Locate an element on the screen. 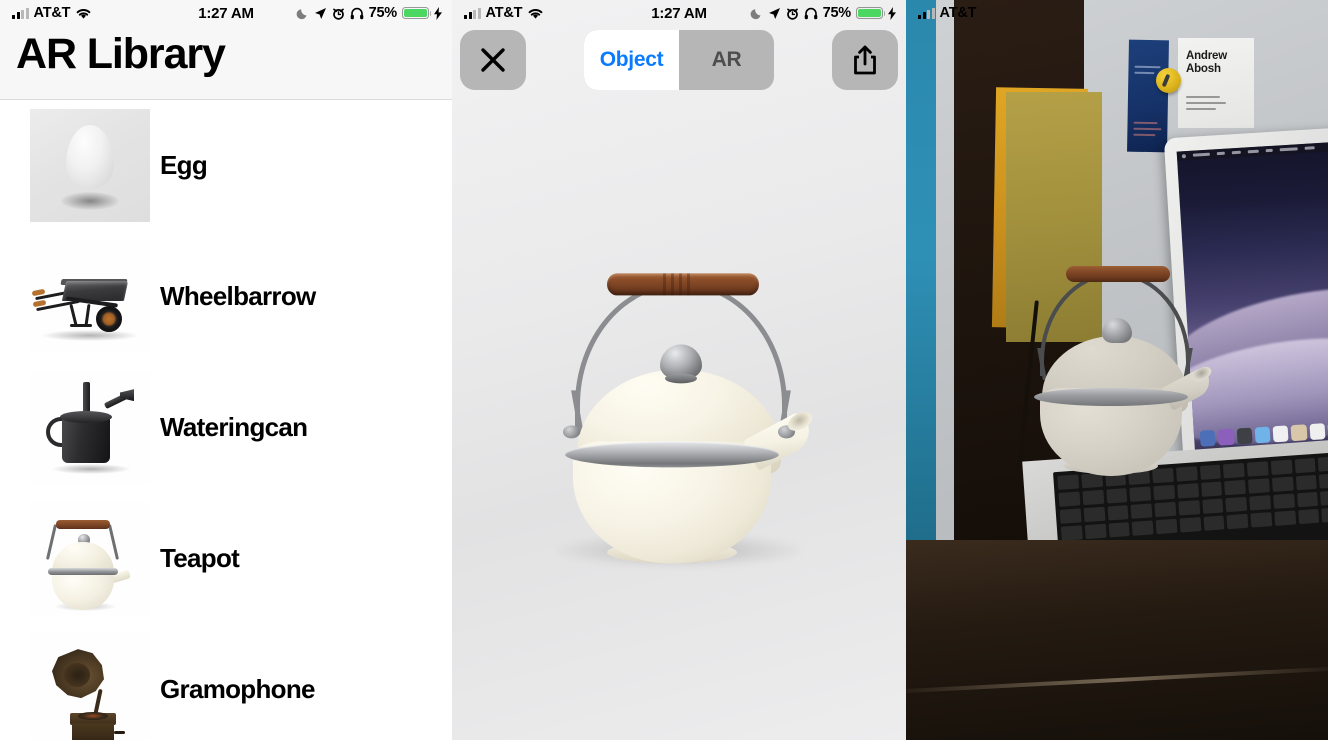 This screenshot has height=740, width=1328. status-bar-library: AT&T 1:27 AM 75% is located at coordinates (226, 13).